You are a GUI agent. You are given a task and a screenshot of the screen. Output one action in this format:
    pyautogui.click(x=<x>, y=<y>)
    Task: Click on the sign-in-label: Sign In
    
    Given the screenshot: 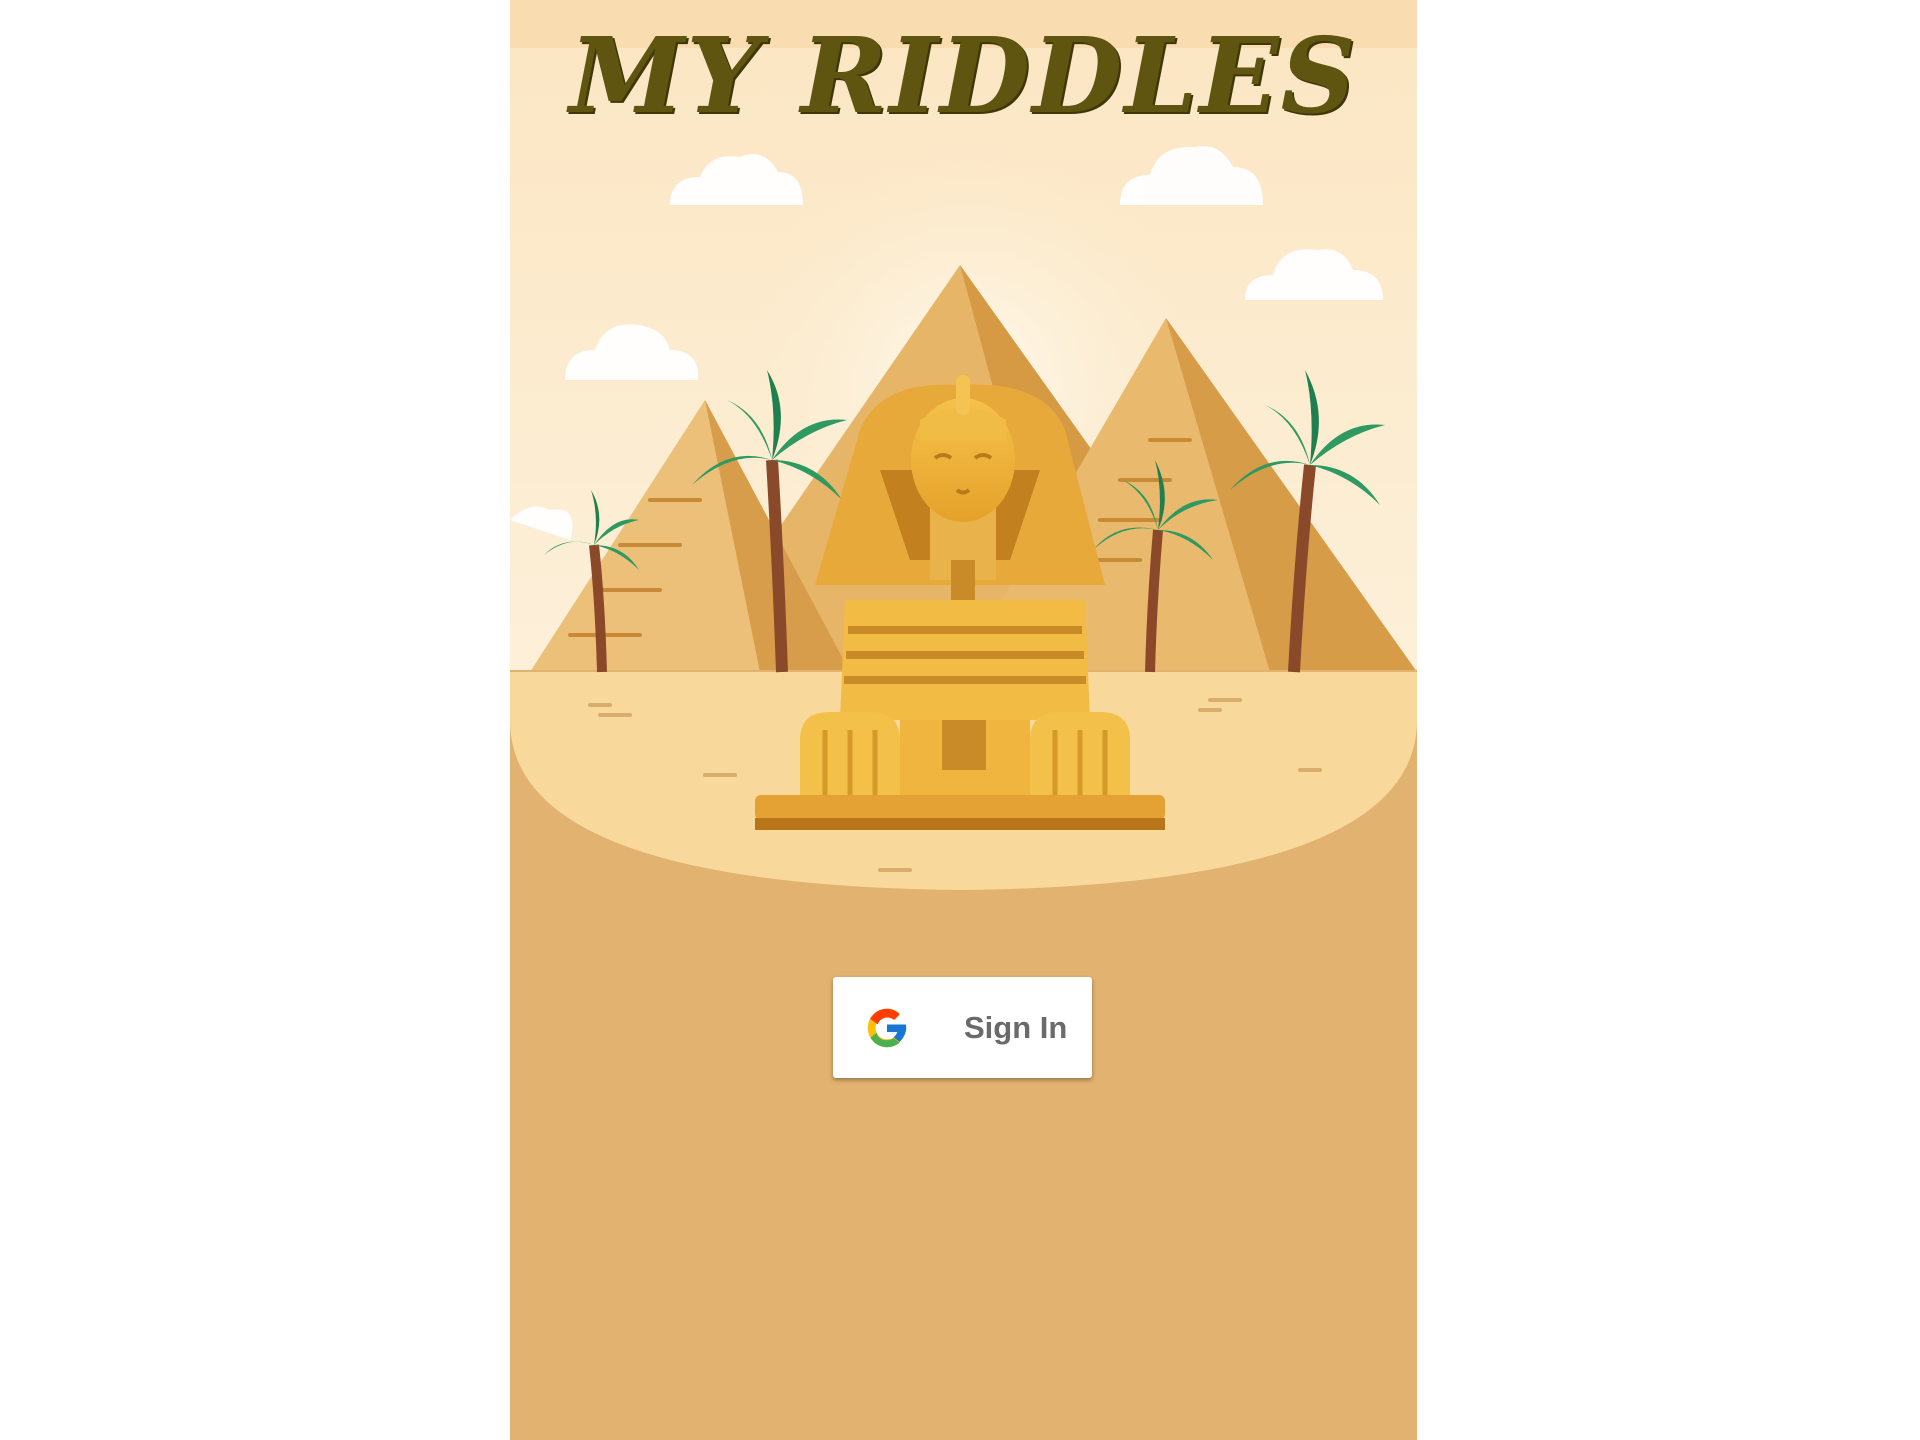 What is the action you would take?
    pyautogui.click(x=1016, y=1027)
    